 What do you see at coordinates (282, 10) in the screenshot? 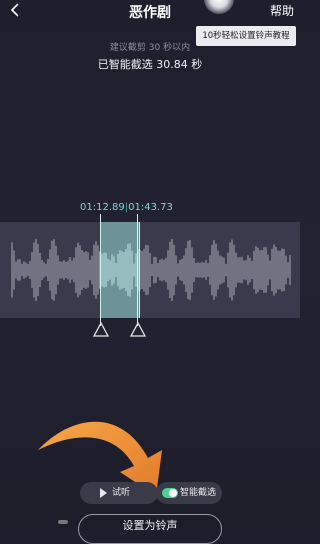
I see `help-button: 帮助` at bounding box center [282, 10].